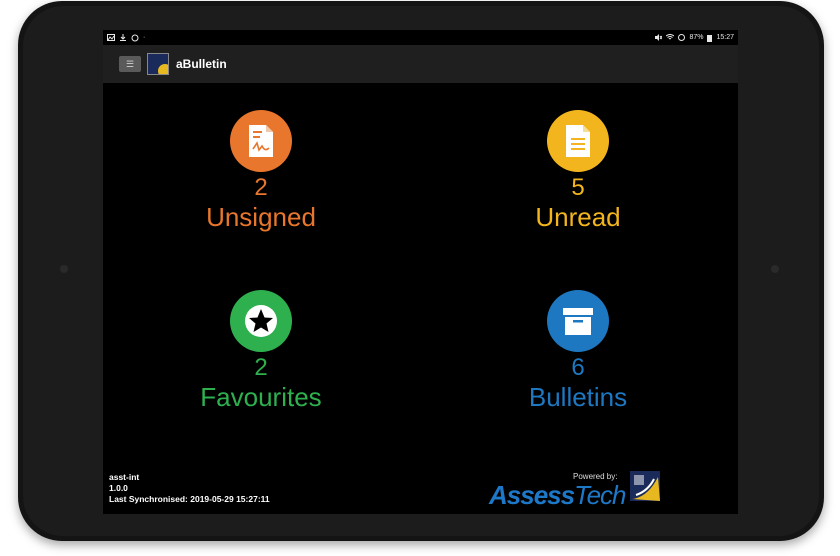 This screenshot has height=556, width=840. What do you see at coordinates (111, 37) in the screenshot?
I see `image-notification-icon` at bounding box center [111, 37].